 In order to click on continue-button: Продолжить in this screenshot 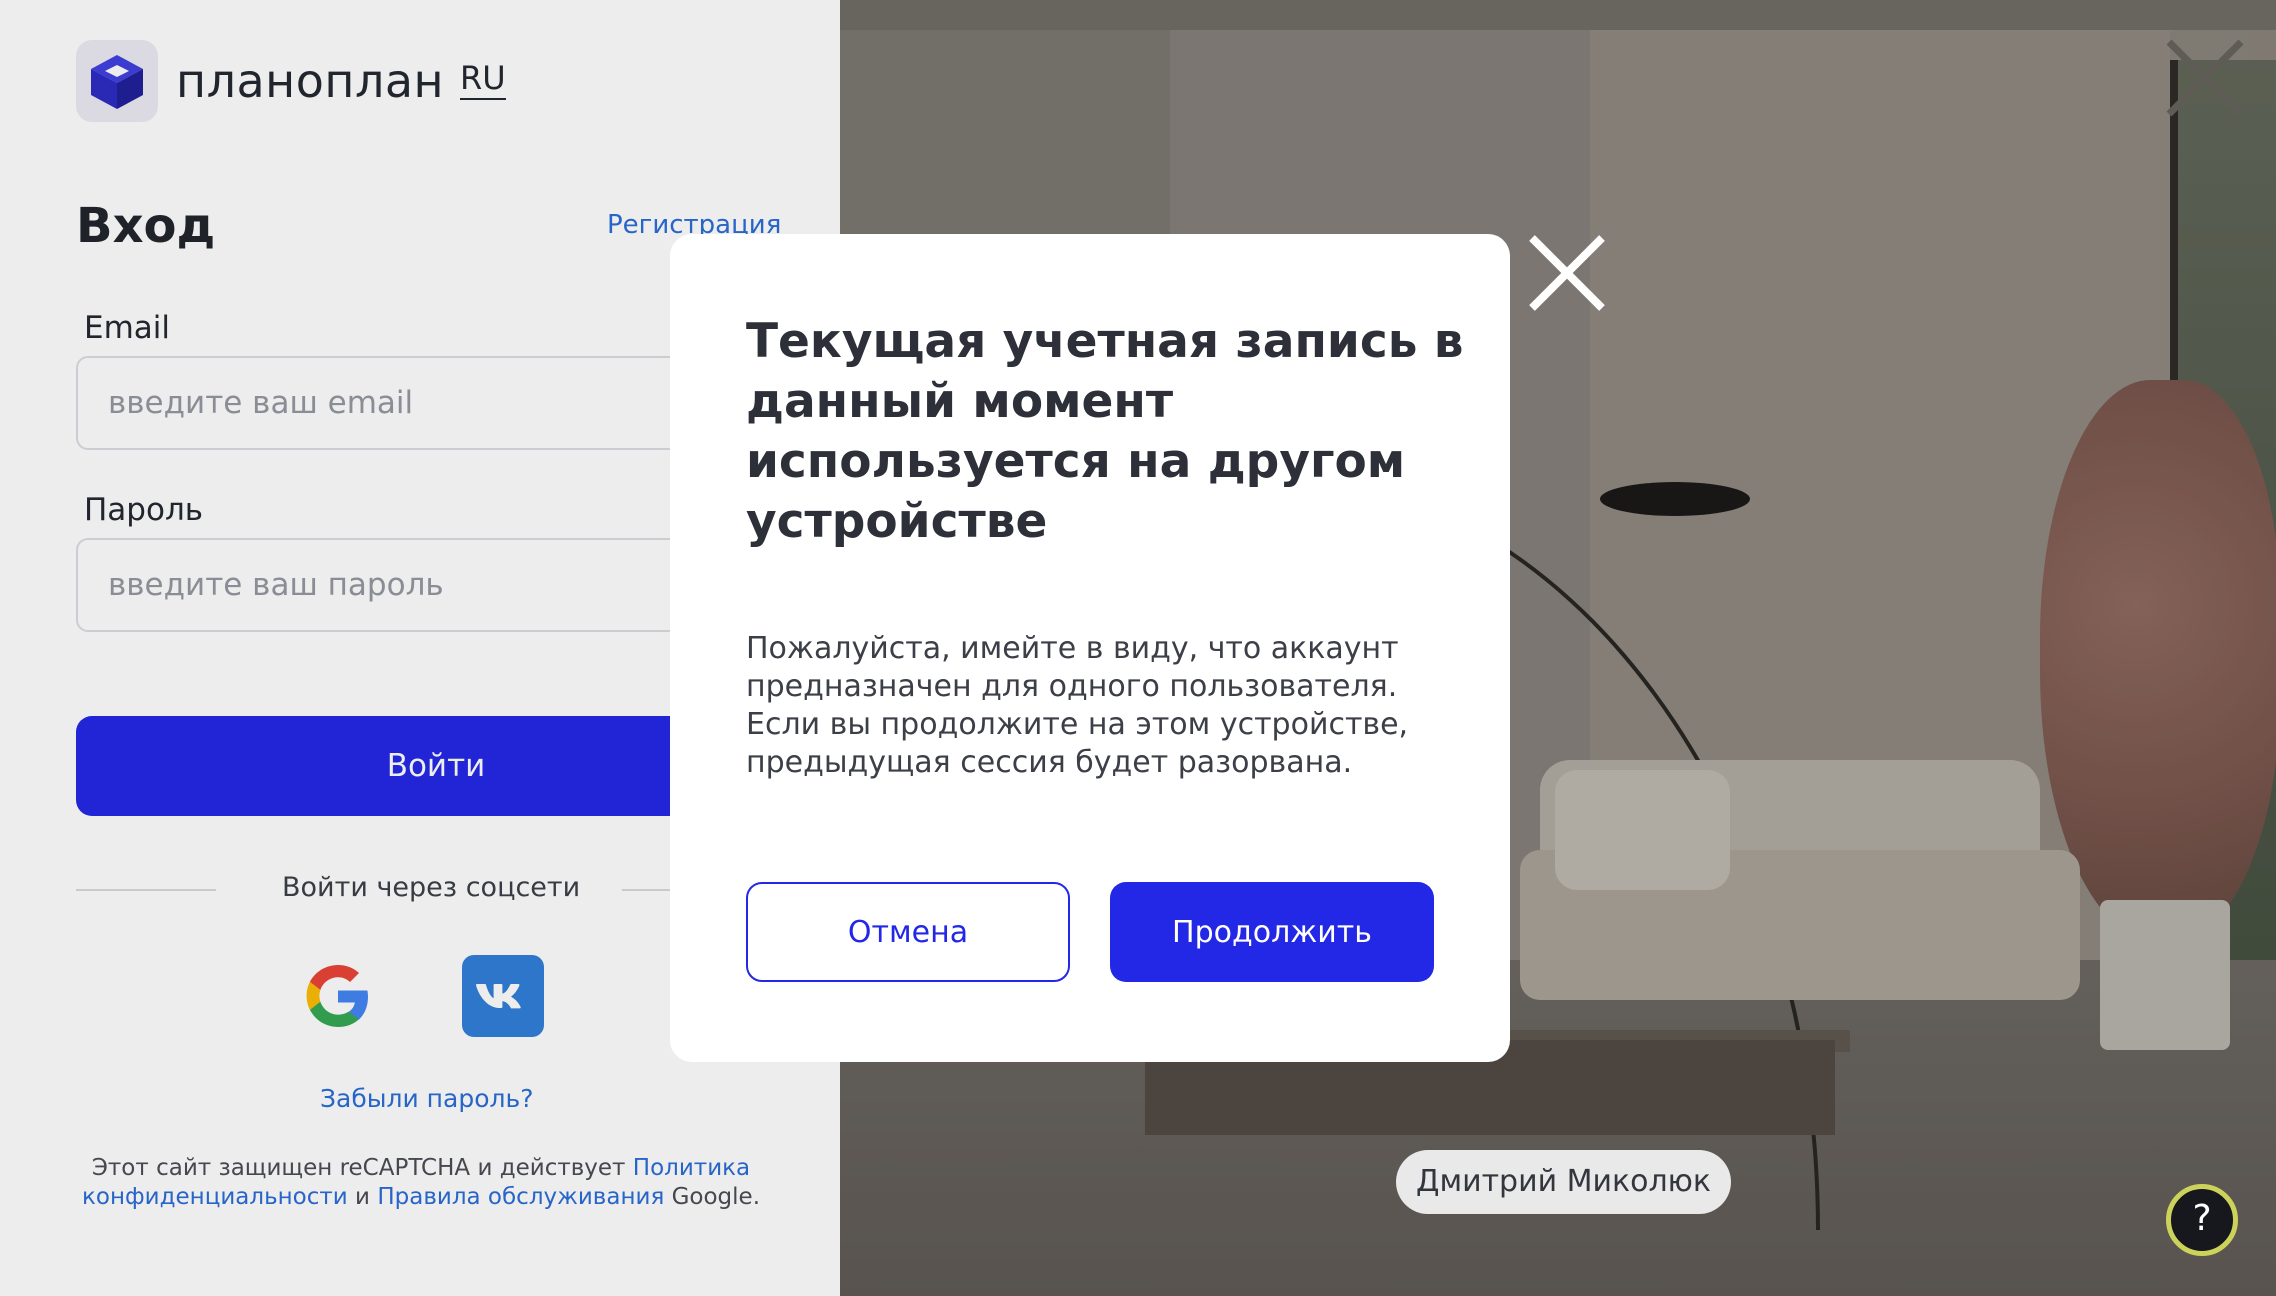, I will do `click(1272, 932)`.